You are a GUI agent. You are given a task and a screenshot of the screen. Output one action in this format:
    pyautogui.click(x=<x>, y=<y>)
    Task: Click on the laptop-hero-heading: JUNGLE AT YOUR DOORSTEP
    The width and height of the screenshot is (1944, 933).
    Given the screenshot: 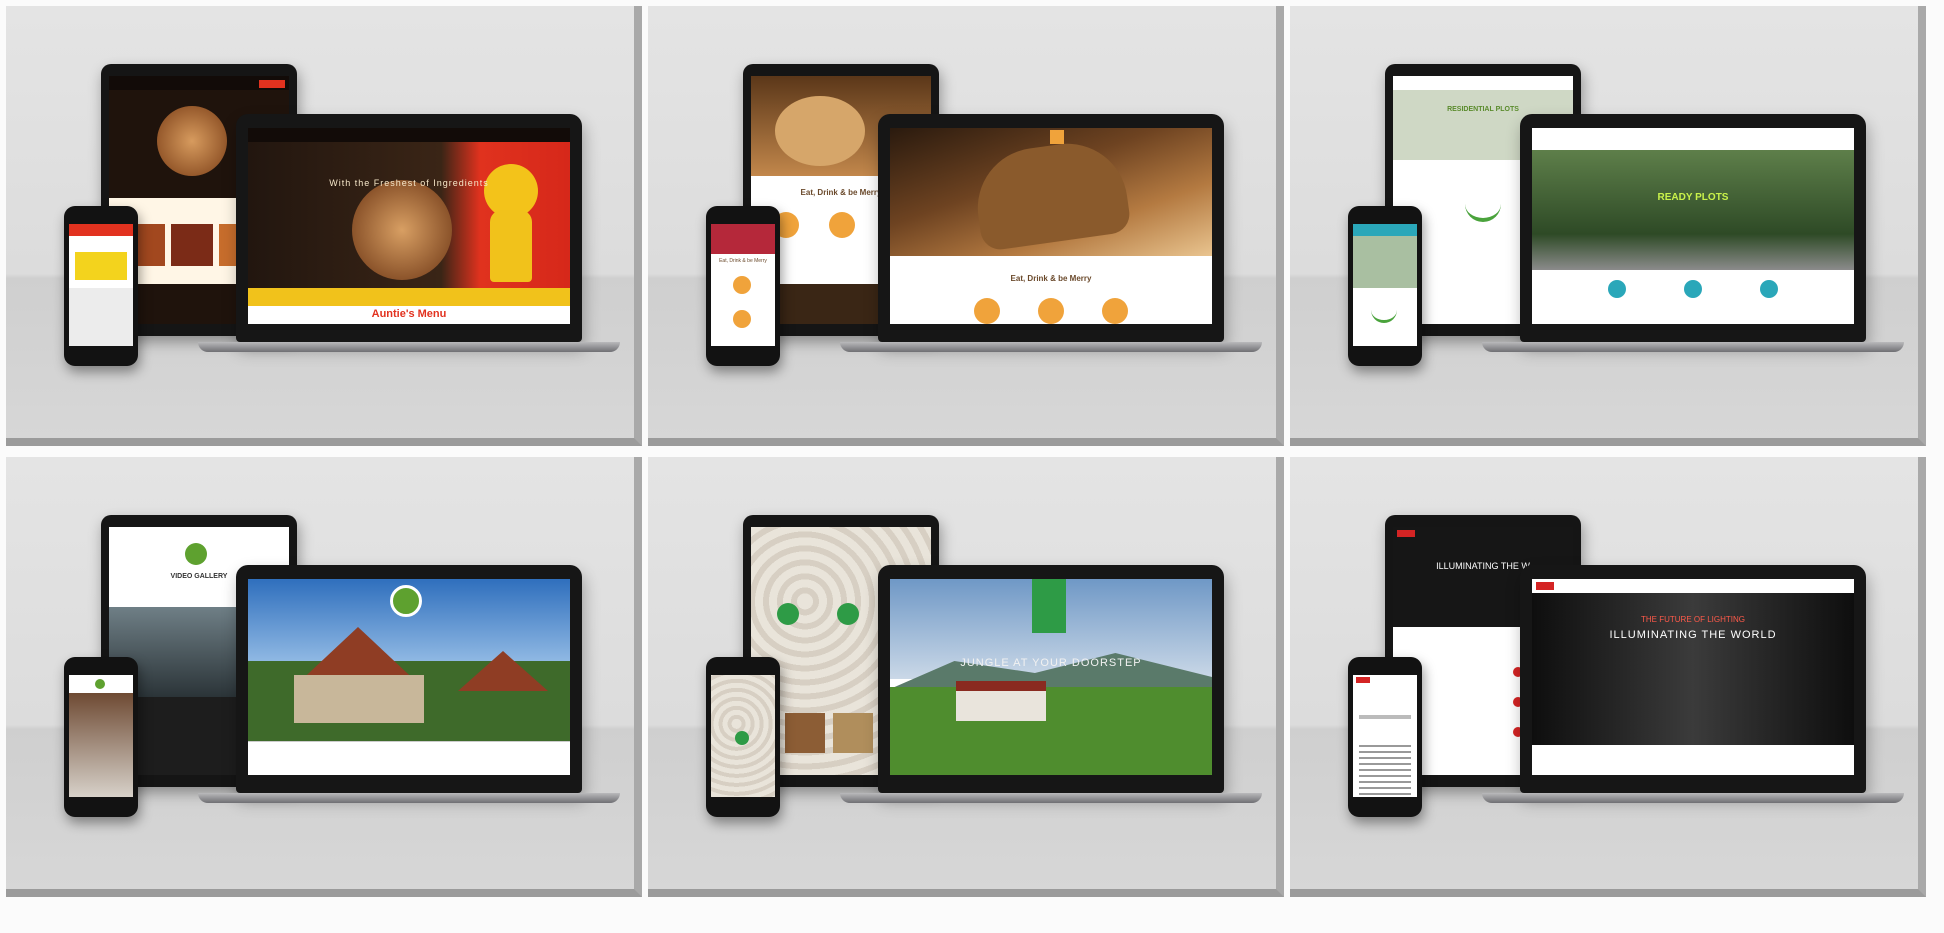 What is the action you would take?
    pyautogui.click(x=1051, y=663)
    